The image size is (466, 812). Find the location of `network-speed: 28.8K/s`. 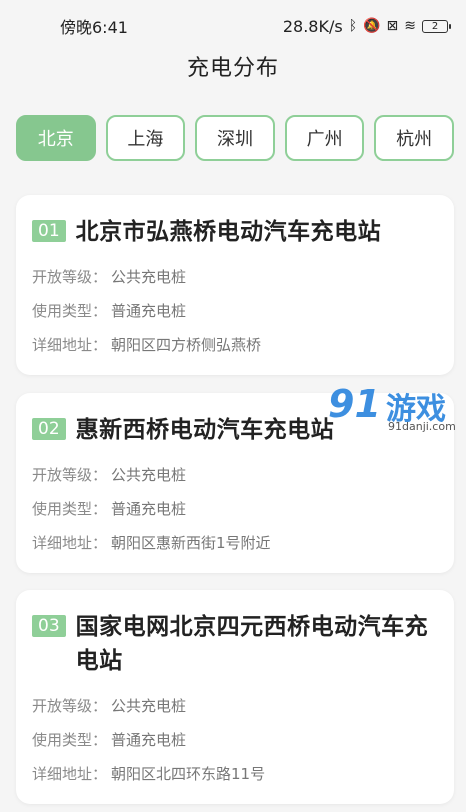

network-speed: 28.8K/s is located at coordinates (312, 26).